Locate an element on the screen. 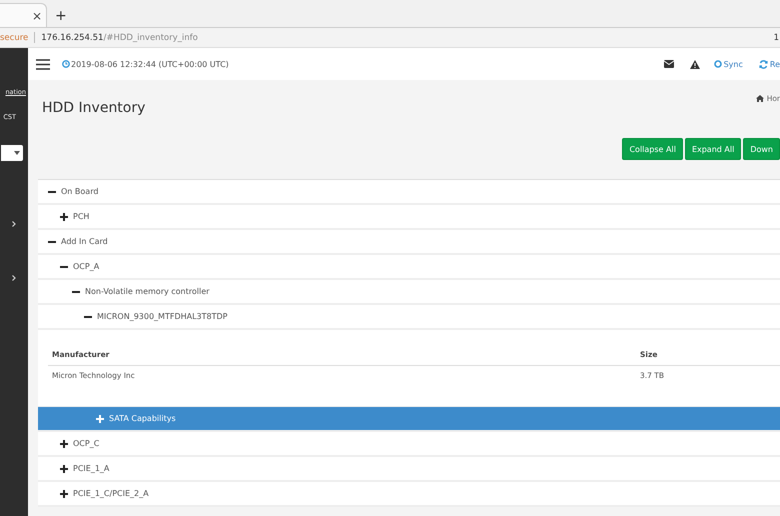 The width and height of the screenshot is (780, 516). tree-item: Non-Volatile memory controller is located at coordinates (409, 292).